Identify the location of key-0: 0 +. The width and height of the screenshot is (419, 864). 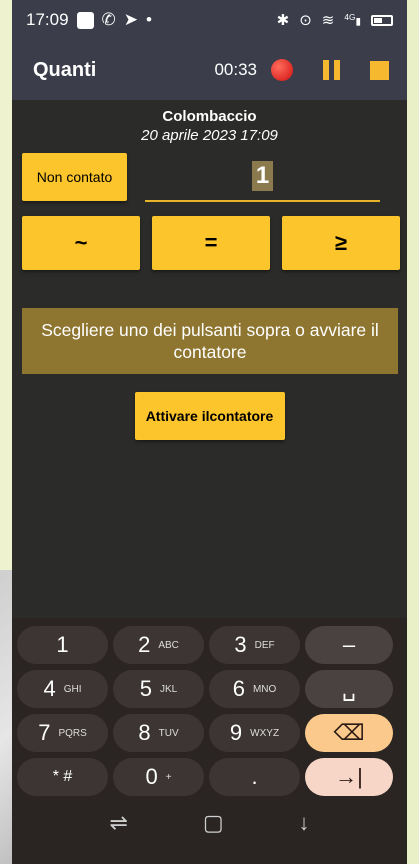
(158, 777).